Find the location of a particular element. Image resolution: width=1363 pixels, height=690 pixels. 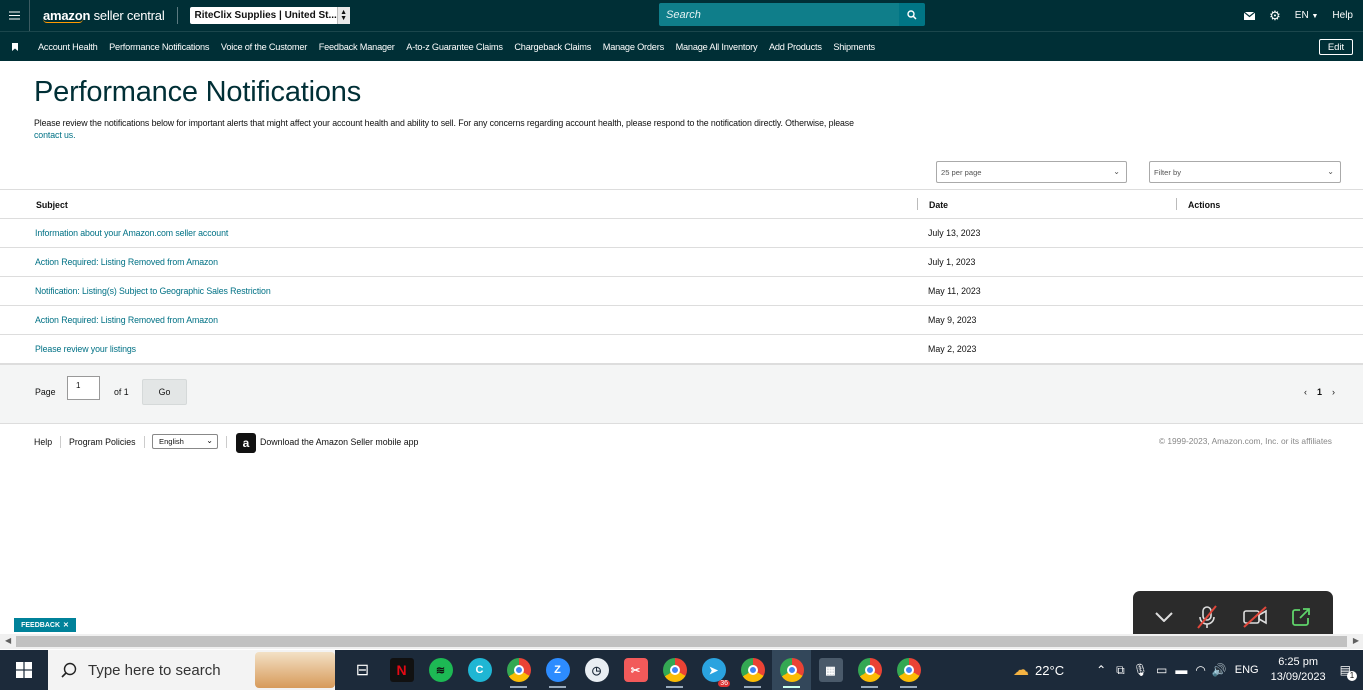

zoom-icon: Z is located at coordinates (557, 670).